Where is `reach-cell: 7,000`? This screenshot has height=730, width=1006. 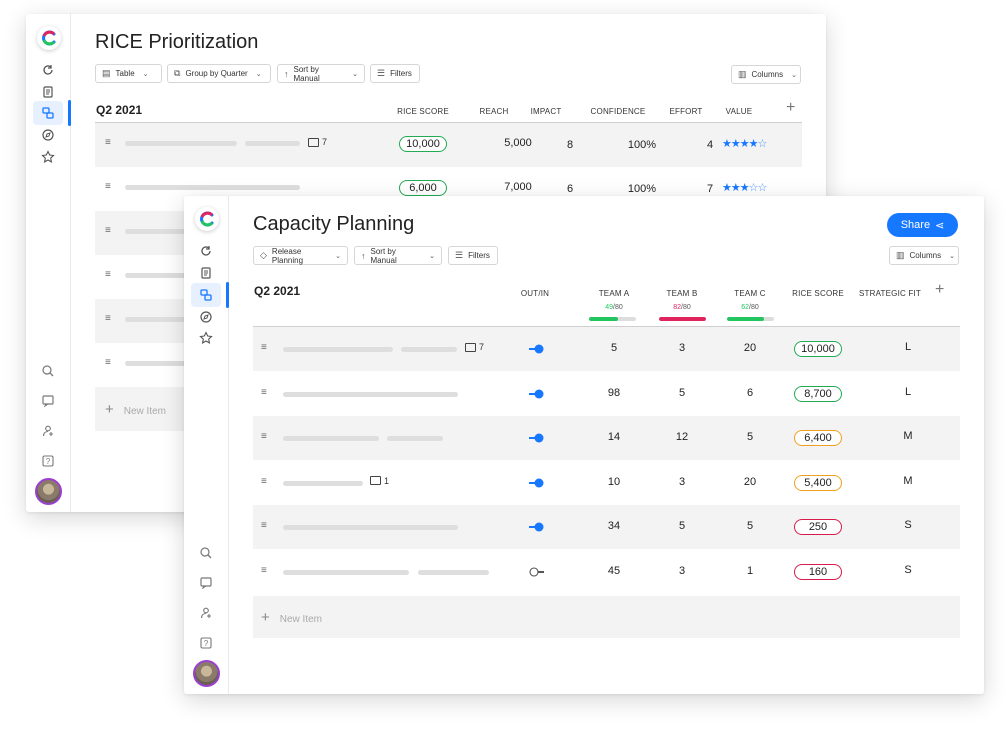
reach-cell: 7,000 is located at coordinates (518, 187).